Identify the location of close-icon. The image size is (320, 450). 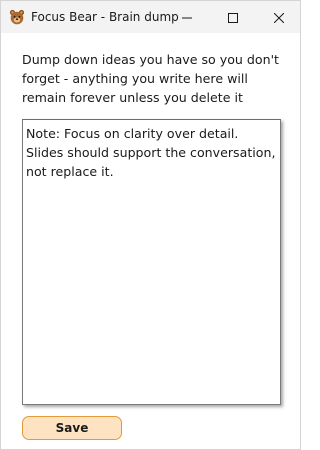
(279, 17).